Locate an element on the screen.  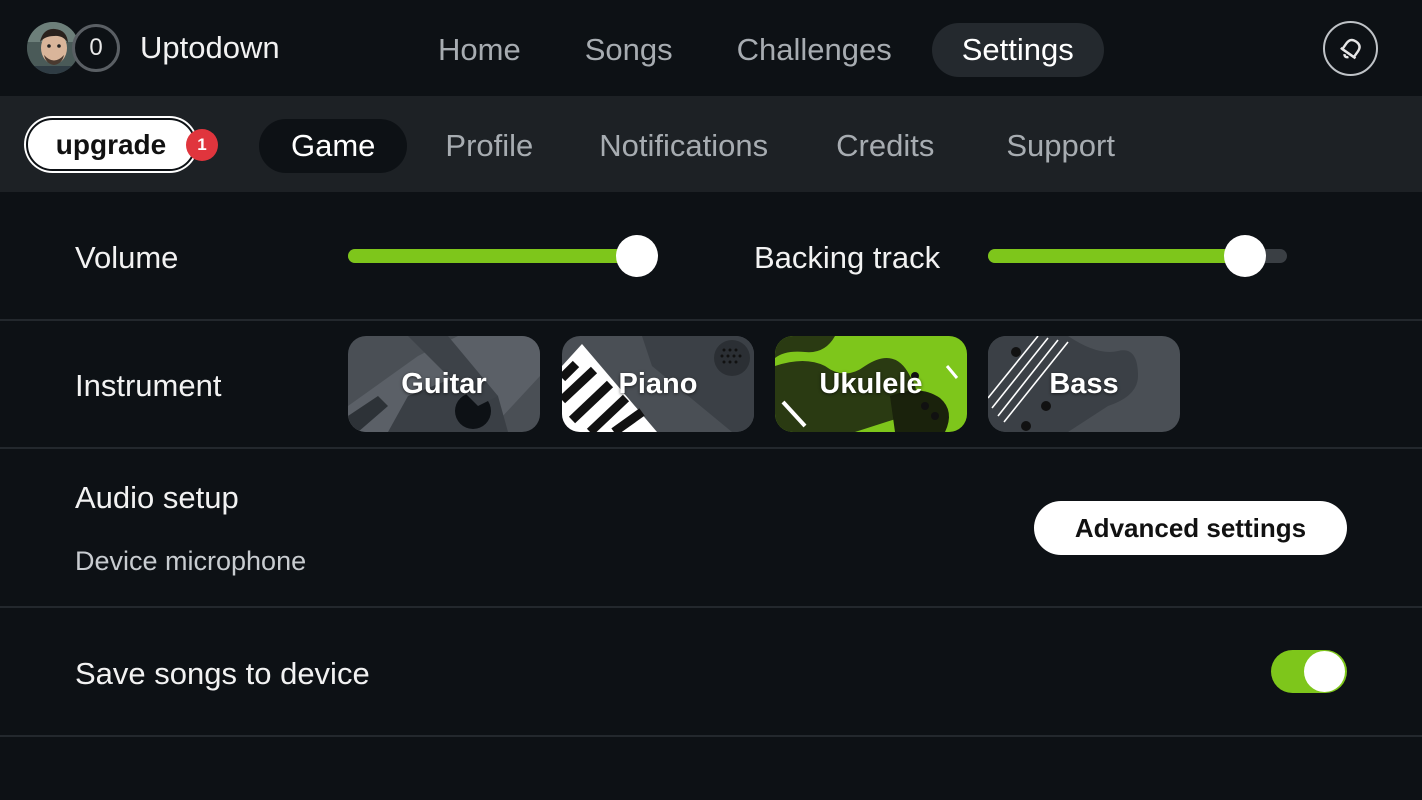
upgrade-button: upgrade is located at coordinates (111, 144).